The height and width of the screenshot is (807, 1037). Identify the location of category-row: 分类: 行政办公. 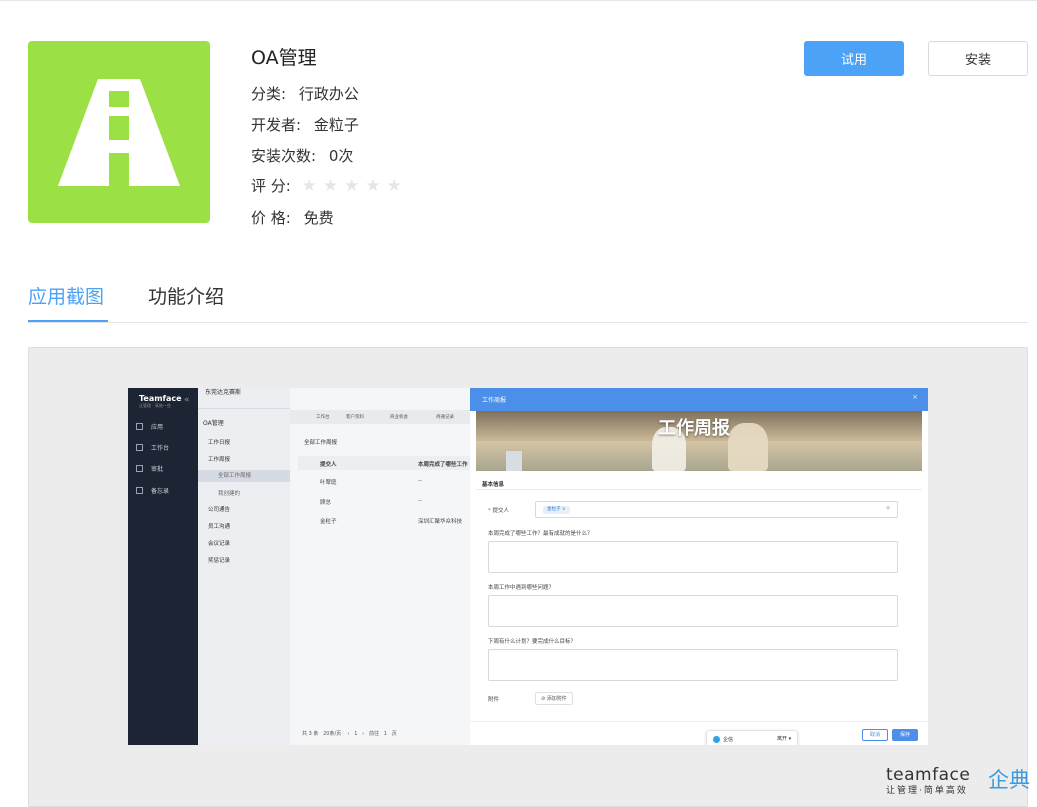
(305, 94).